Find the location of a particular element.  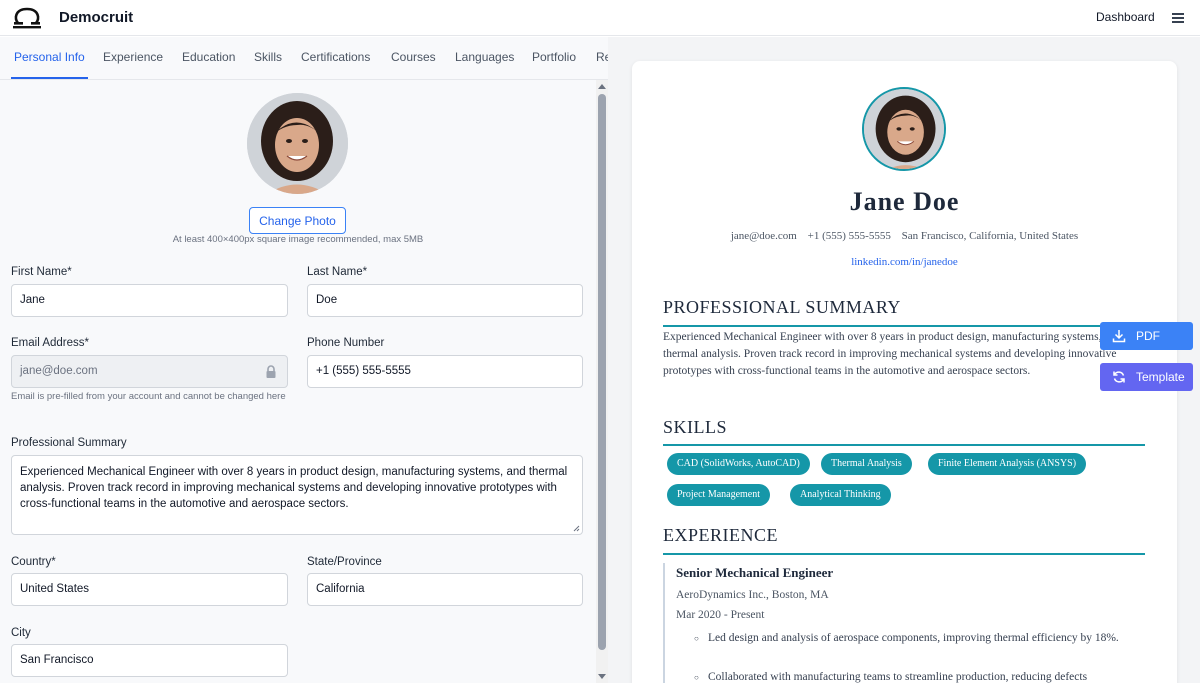

template-button: Template is located at coordinates (1146, 377).